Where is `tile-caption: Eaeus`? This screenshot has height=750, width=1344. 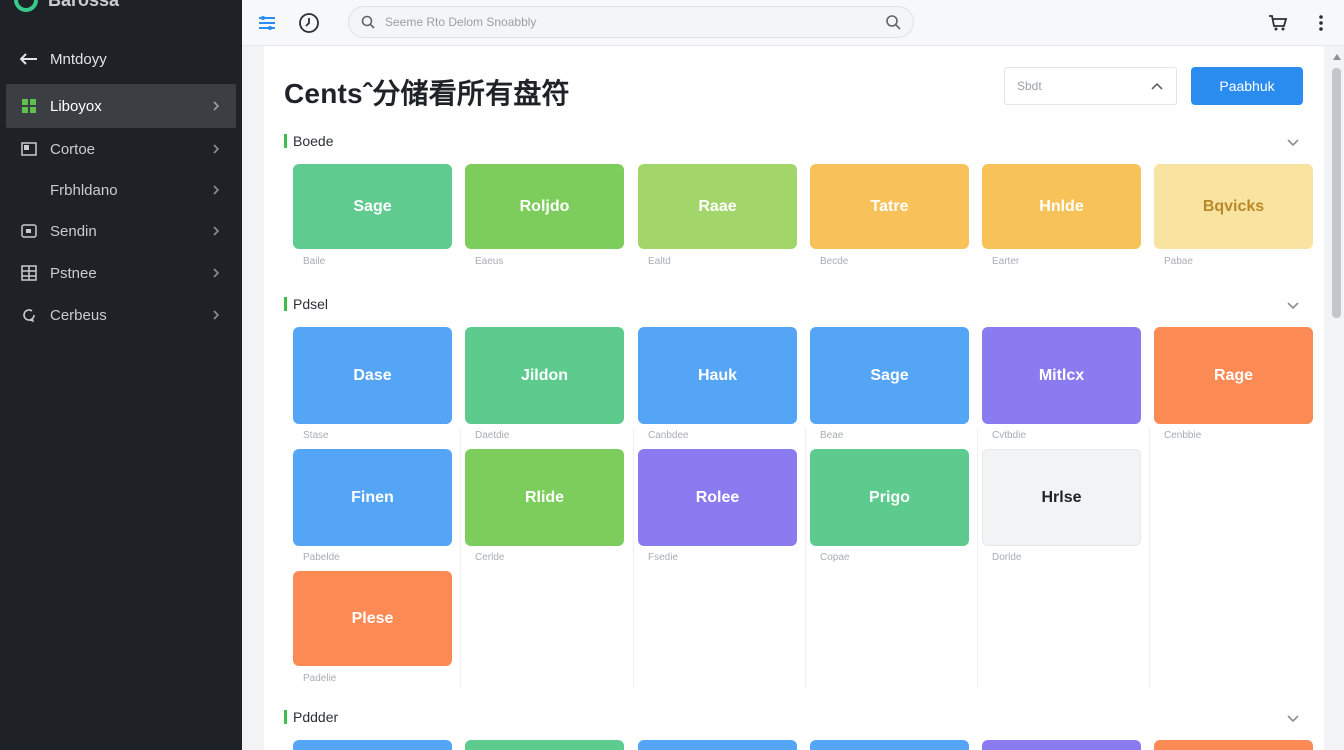 tile-caption: Eaeus is located at coordinates (489, 261).